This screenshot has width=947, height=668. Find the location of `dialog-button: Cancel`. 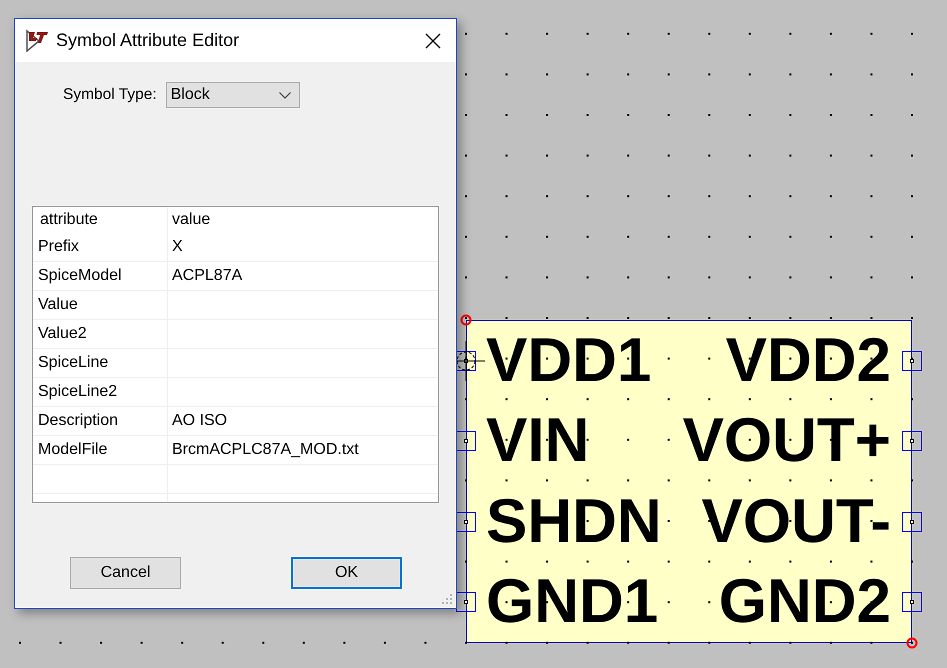

dialog-button: Cancel is located at coordinates (125, 573).